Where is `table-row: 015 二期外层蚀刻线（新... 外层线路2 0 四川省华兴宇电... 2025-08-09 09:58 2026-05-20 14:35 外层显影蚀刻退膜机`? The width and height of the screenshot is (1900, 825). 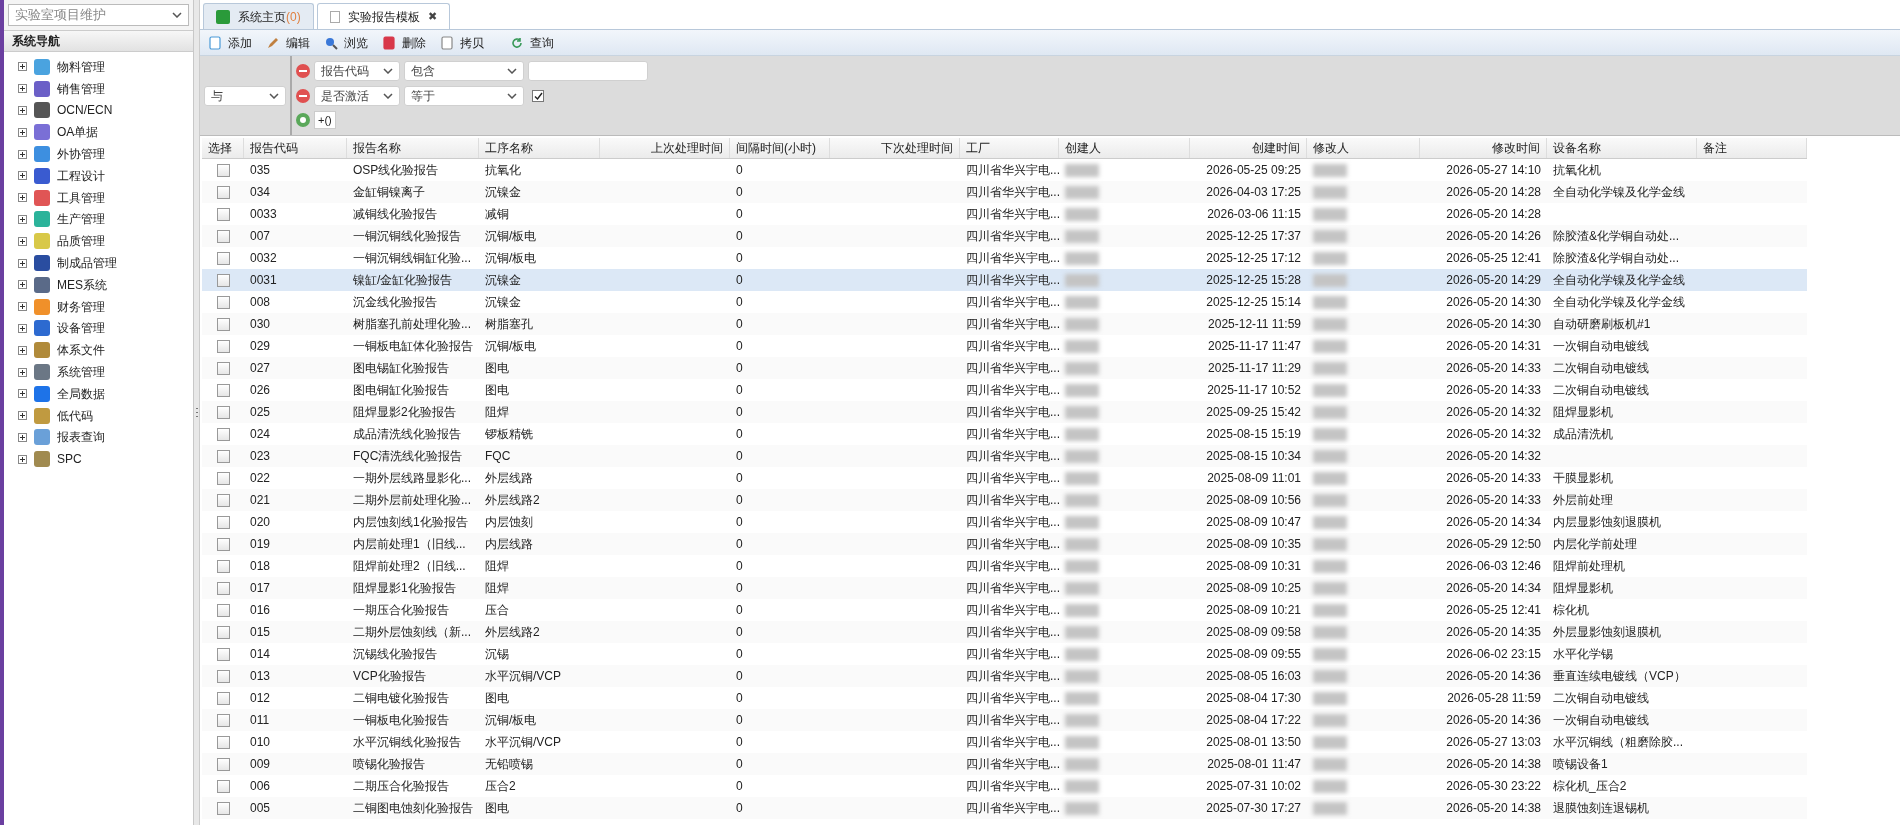 table-row: 015 二期外层蚀刻线（新... 外层线路2 0 四川省华兴宇电... 2025-08-09 09:58 2026-05-20 14:35 外层显影蚀刻退膜机 is located at coordinates (1004, 632).